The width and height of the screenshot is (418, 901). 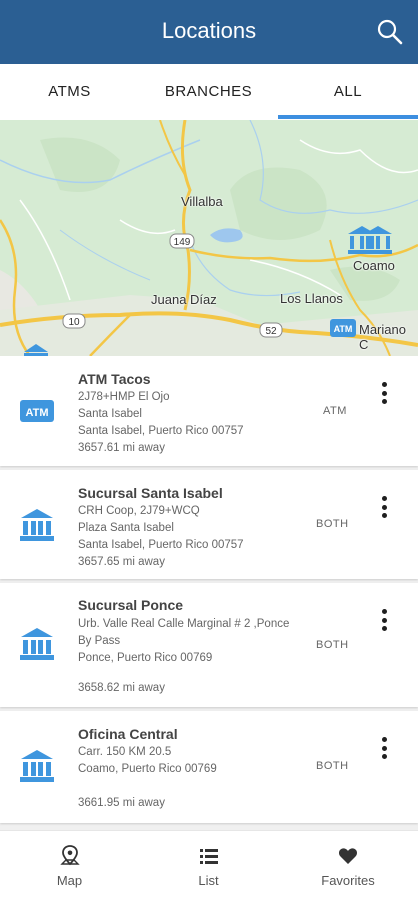 What do you see at coordinates (202, 201) in the screenshot?
I see `map-label-villalba: Villalba` at bounding box center [202, 201].